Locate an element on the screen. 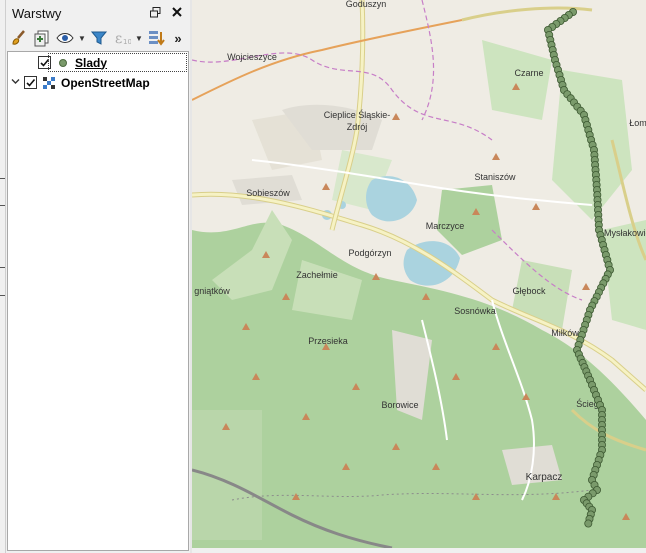  float-icon is located at coordinates (155, 12).